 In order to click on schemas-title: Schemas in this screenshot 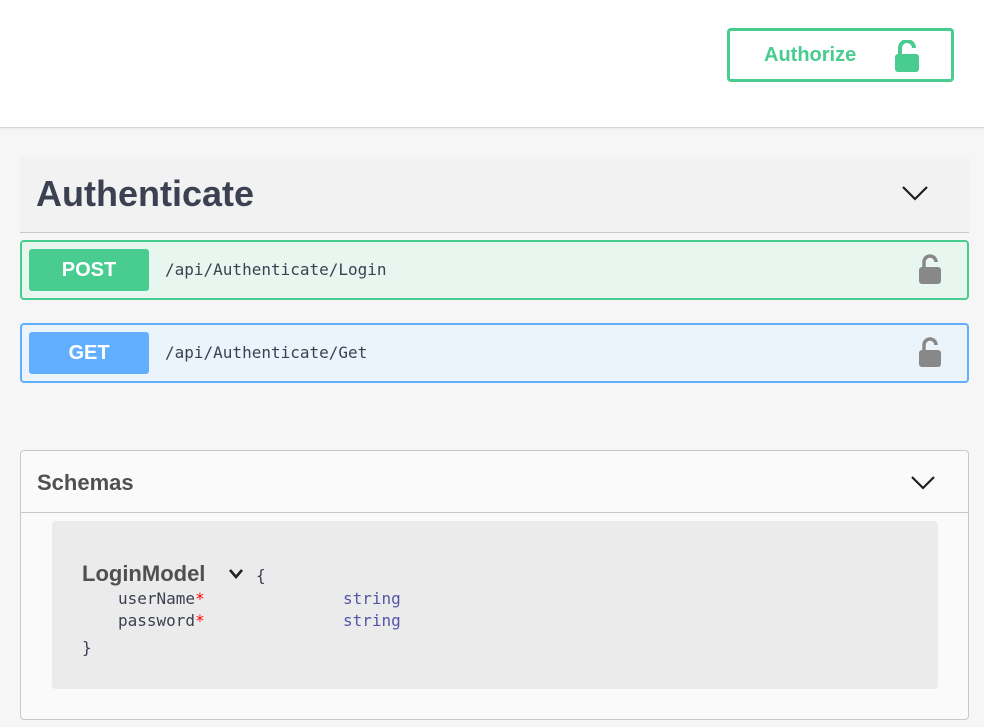, I will do `click(85, 482)`.